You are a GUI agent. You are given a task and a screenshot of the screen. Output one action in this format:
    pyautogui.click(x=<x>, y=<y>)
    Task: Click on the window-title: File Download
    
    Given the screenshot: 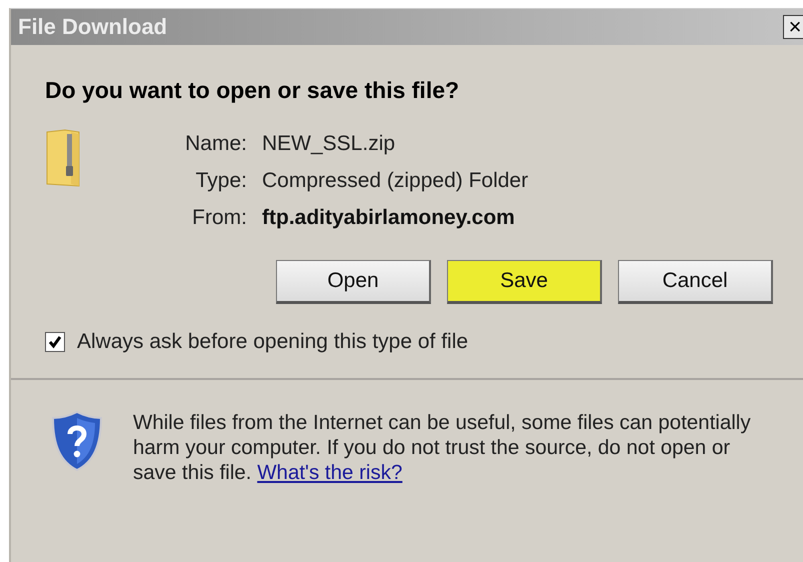 What is the action you would take?
    pyautogui.click(x=93, y=27)
    